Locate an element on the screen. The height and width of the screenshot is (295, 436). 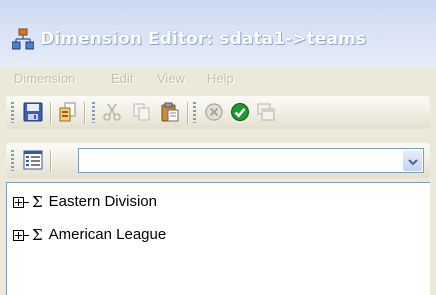
paste-icon is located at coordinates (170, 112).